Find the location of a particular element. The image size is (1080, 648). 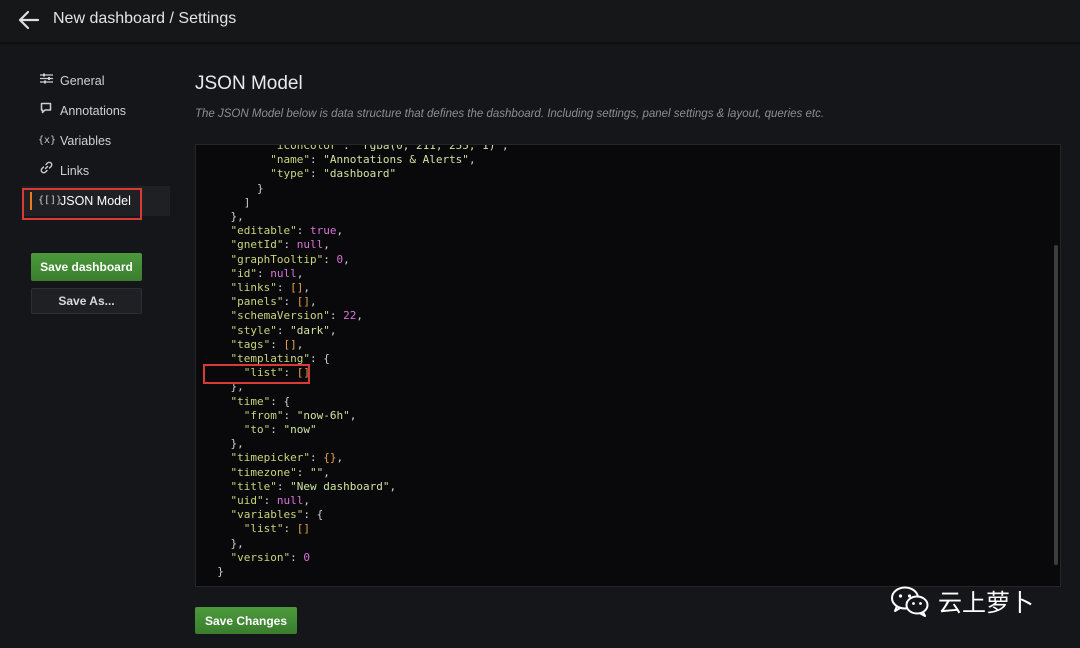

sidebar-item-label: General is located at coordinates (82, 81).